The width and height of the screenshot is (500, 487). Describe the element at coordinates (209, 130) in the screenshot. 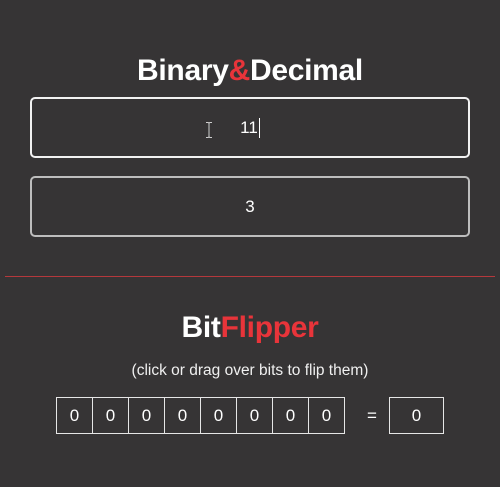

I see `ibeam-cursor-icon` at that location.